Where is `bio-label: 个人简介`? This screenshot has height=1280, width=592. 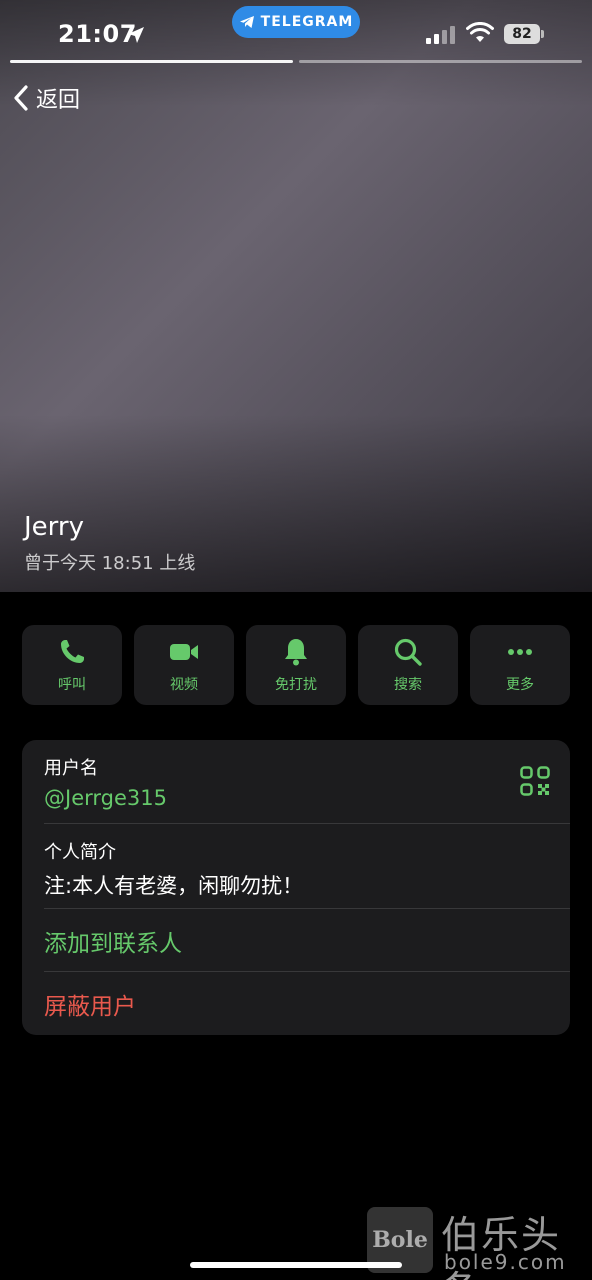 bio-label: 个人简介 is located at coordinates (80, 852).